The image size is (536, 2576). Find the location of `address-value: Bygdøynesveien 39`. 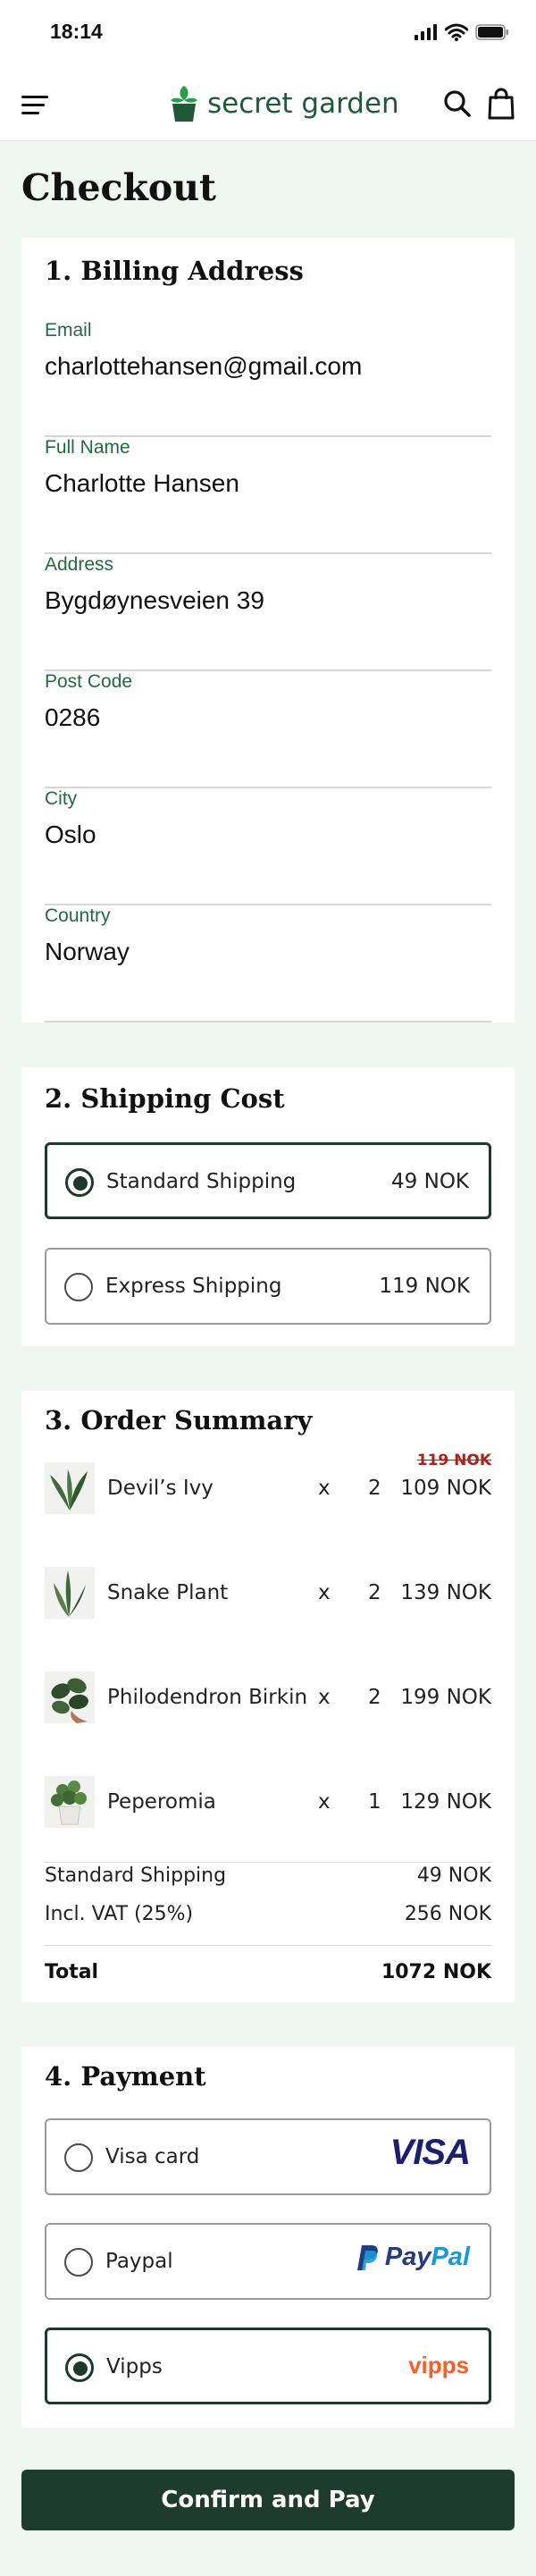

address-value: Bygdøynesveien 39 is located at coordinates (154, 601).